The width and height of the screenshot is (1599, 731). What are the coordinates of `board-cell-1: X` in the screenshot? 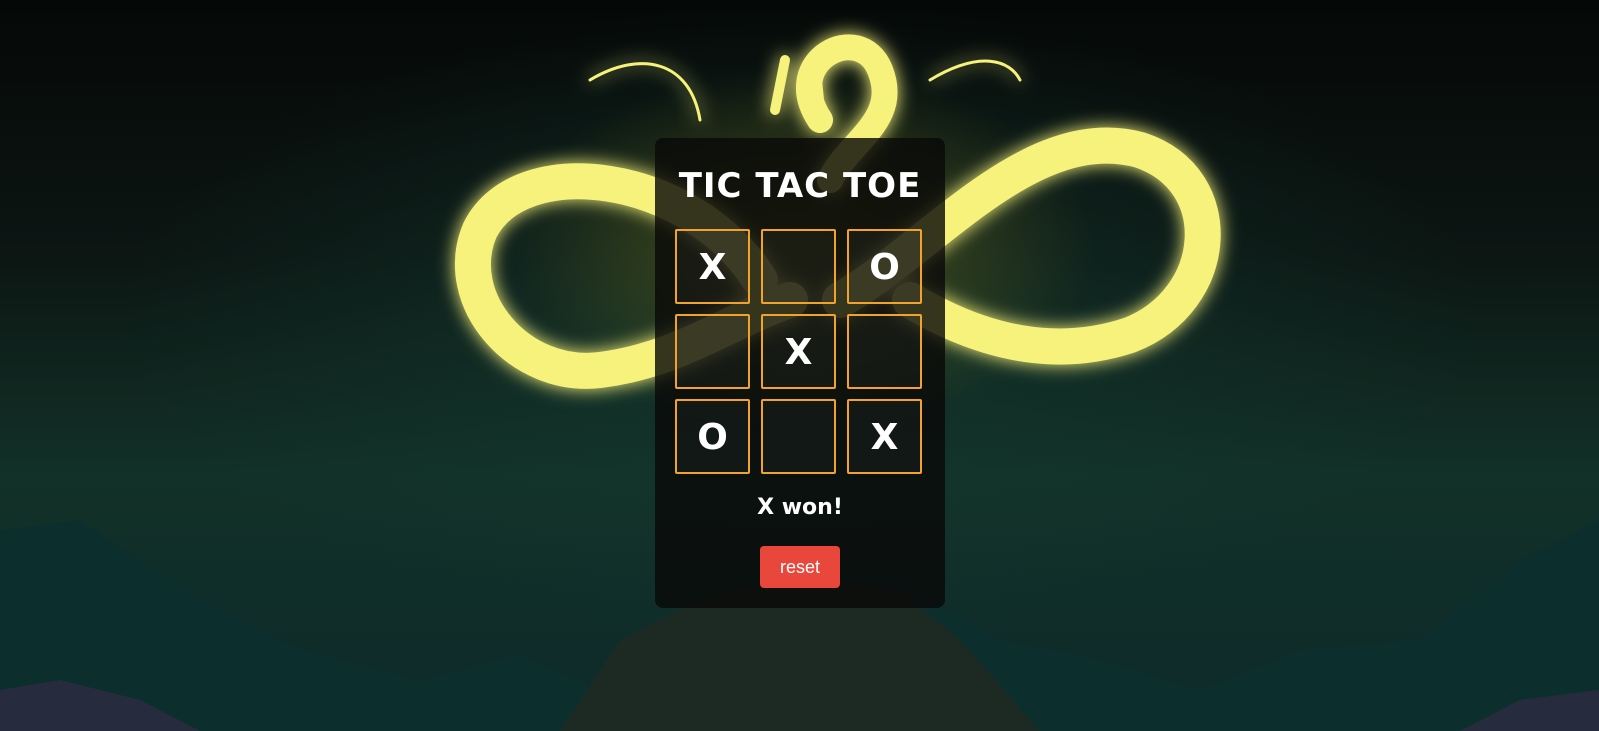 It's located at (712, 266).